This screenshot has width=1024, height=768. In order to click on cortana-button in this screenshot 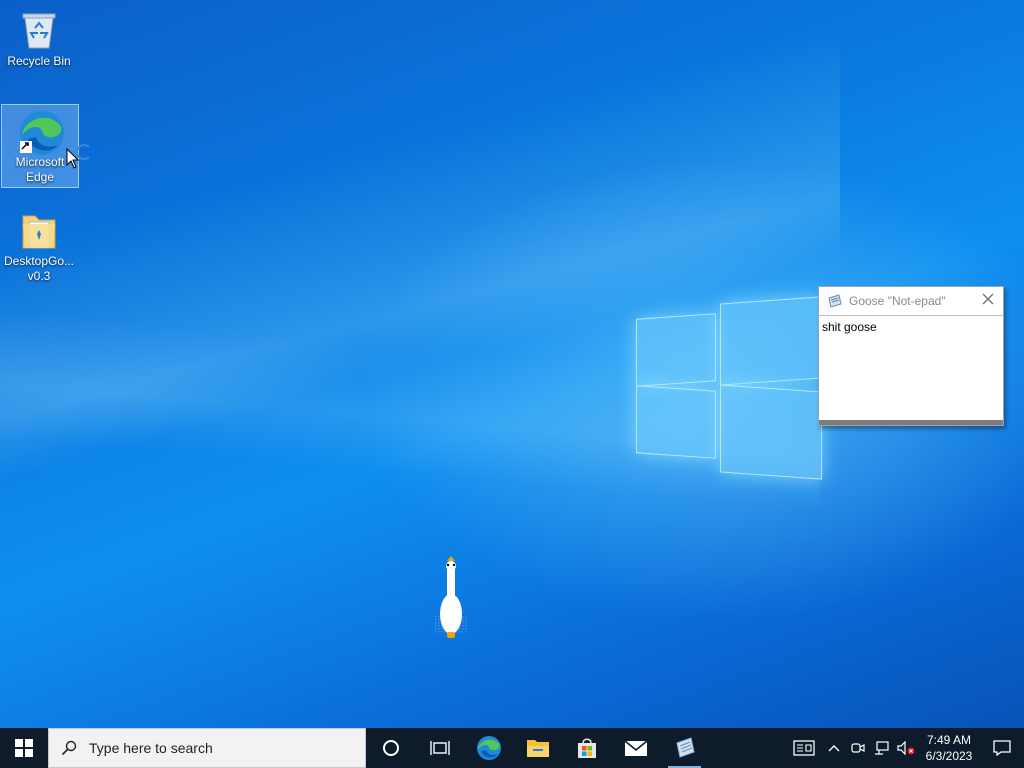, I will do `click(390, 748)`.